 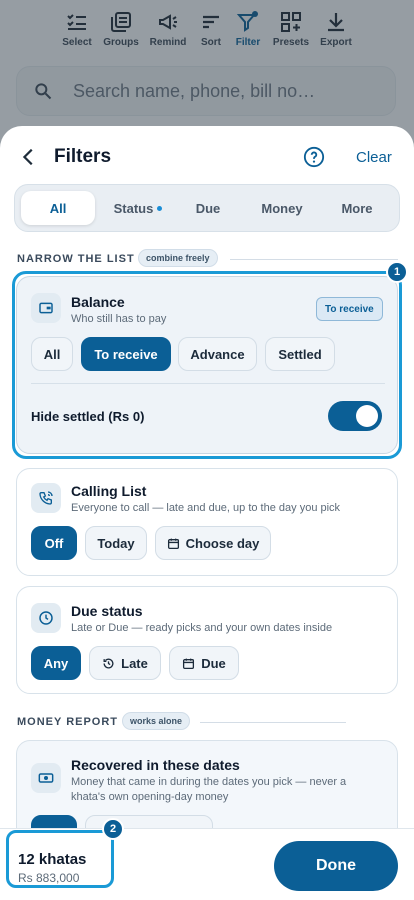 I want to click on balance-option-to-receive: To receive, so click(x=126, y=354).